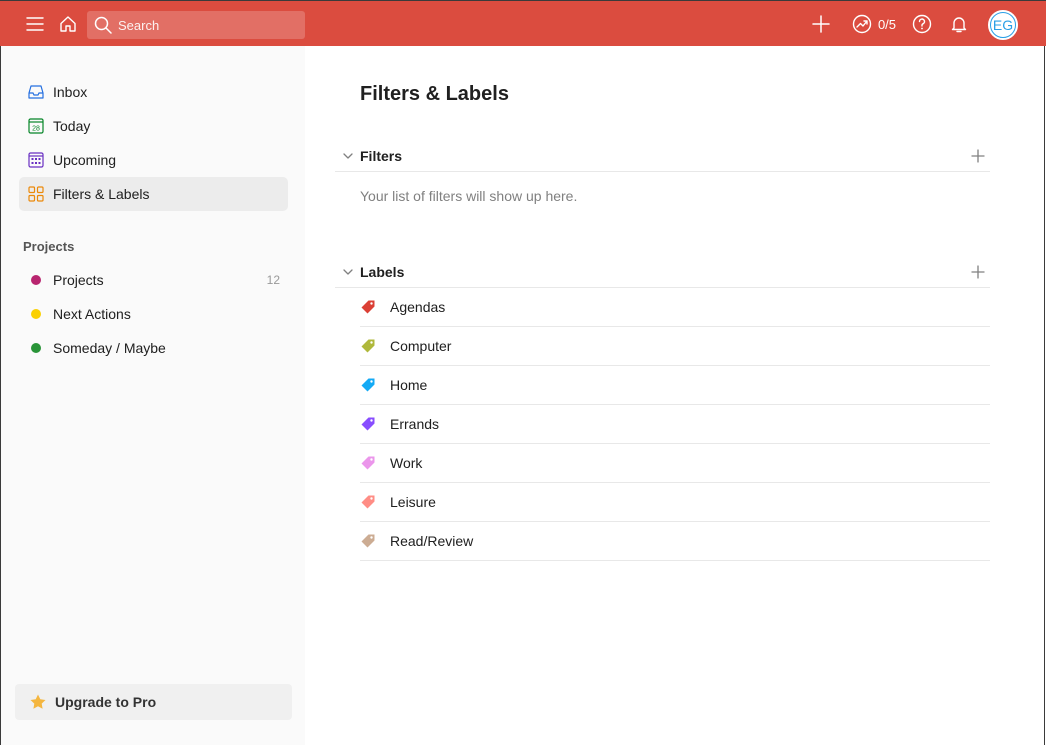 This screenshot has height=745, width=1046. Describe the element at coordinates (675, 502) in the screenshot. I see `label-item-leisure: Leisure` at that location.